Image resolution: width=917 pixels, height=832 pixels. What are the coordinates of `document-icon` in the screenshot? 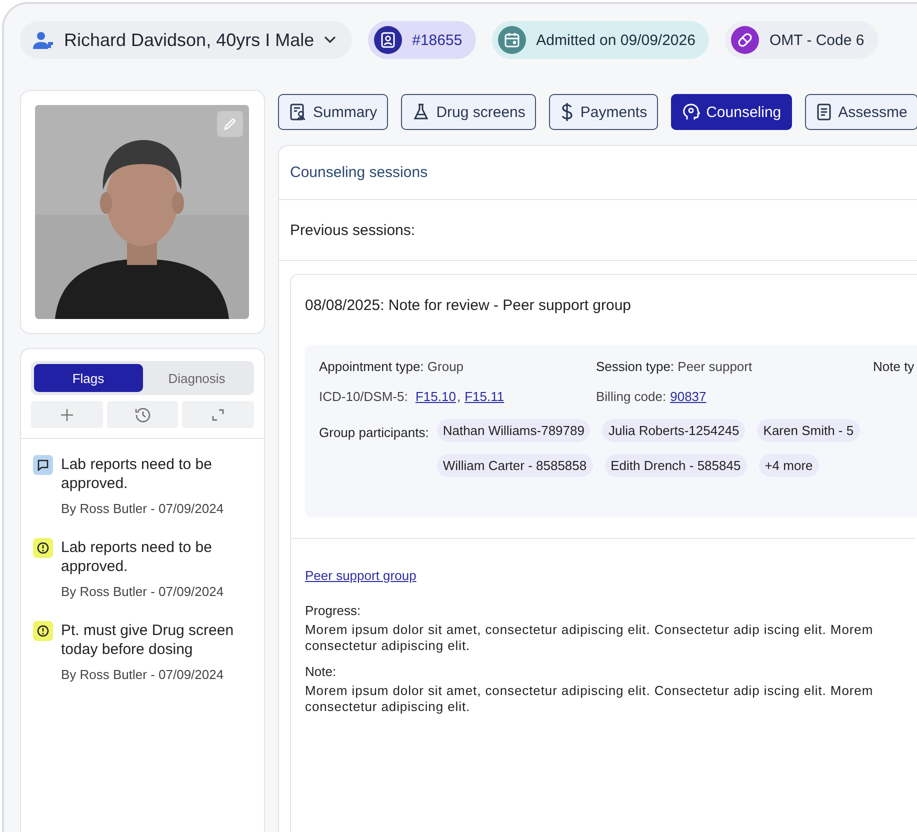 It's located at (824, 112).